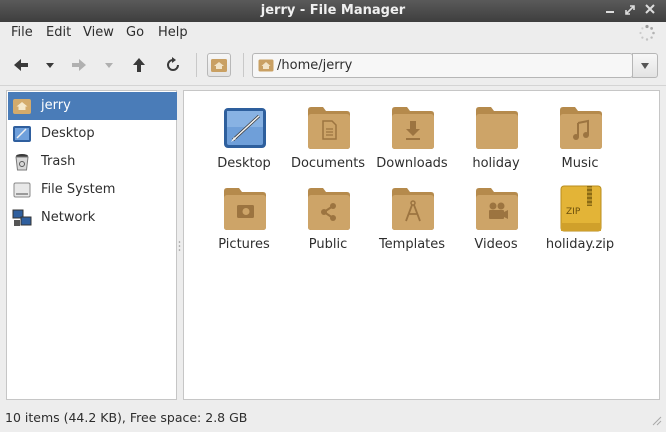 This screenshot has width=666, height=432. What do you see at coordinates (58, 32) in the screenshot?
I see `menu-edit: Edit` at bounding box center [58, 32].